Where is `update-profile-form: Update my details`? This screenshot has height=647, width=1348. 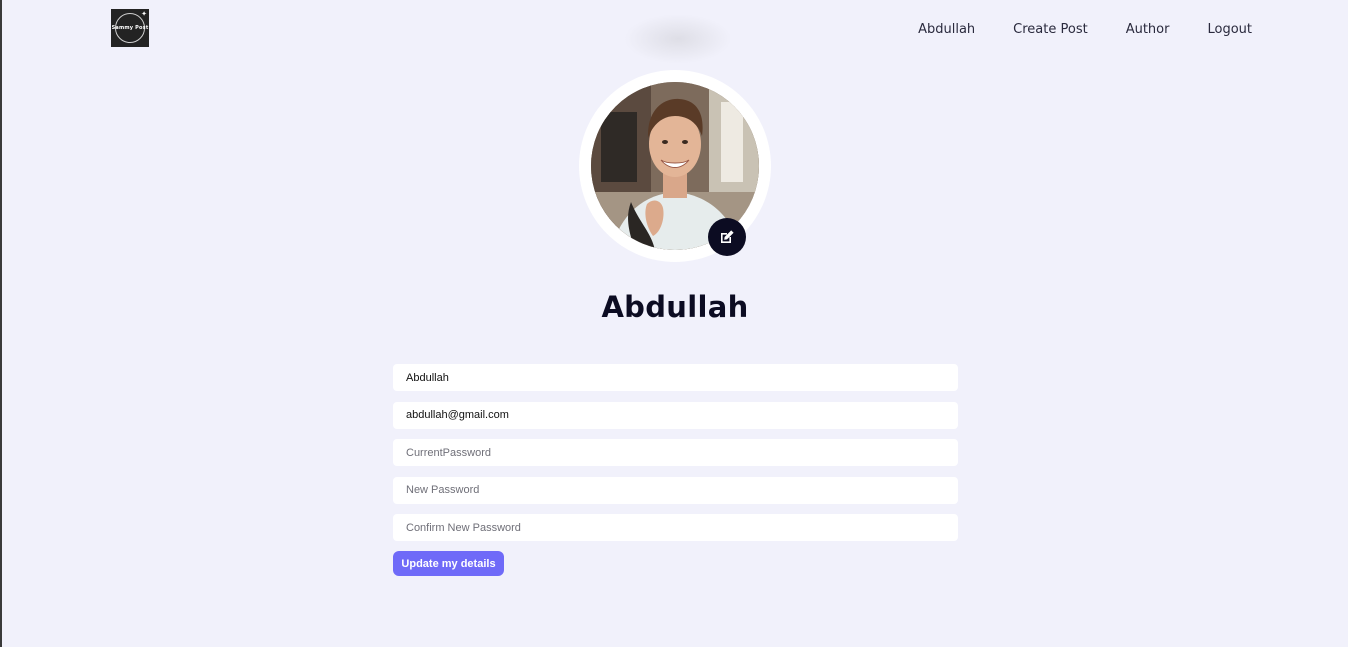
update-profile-form: Update my details is located at coordinates (675, 470).